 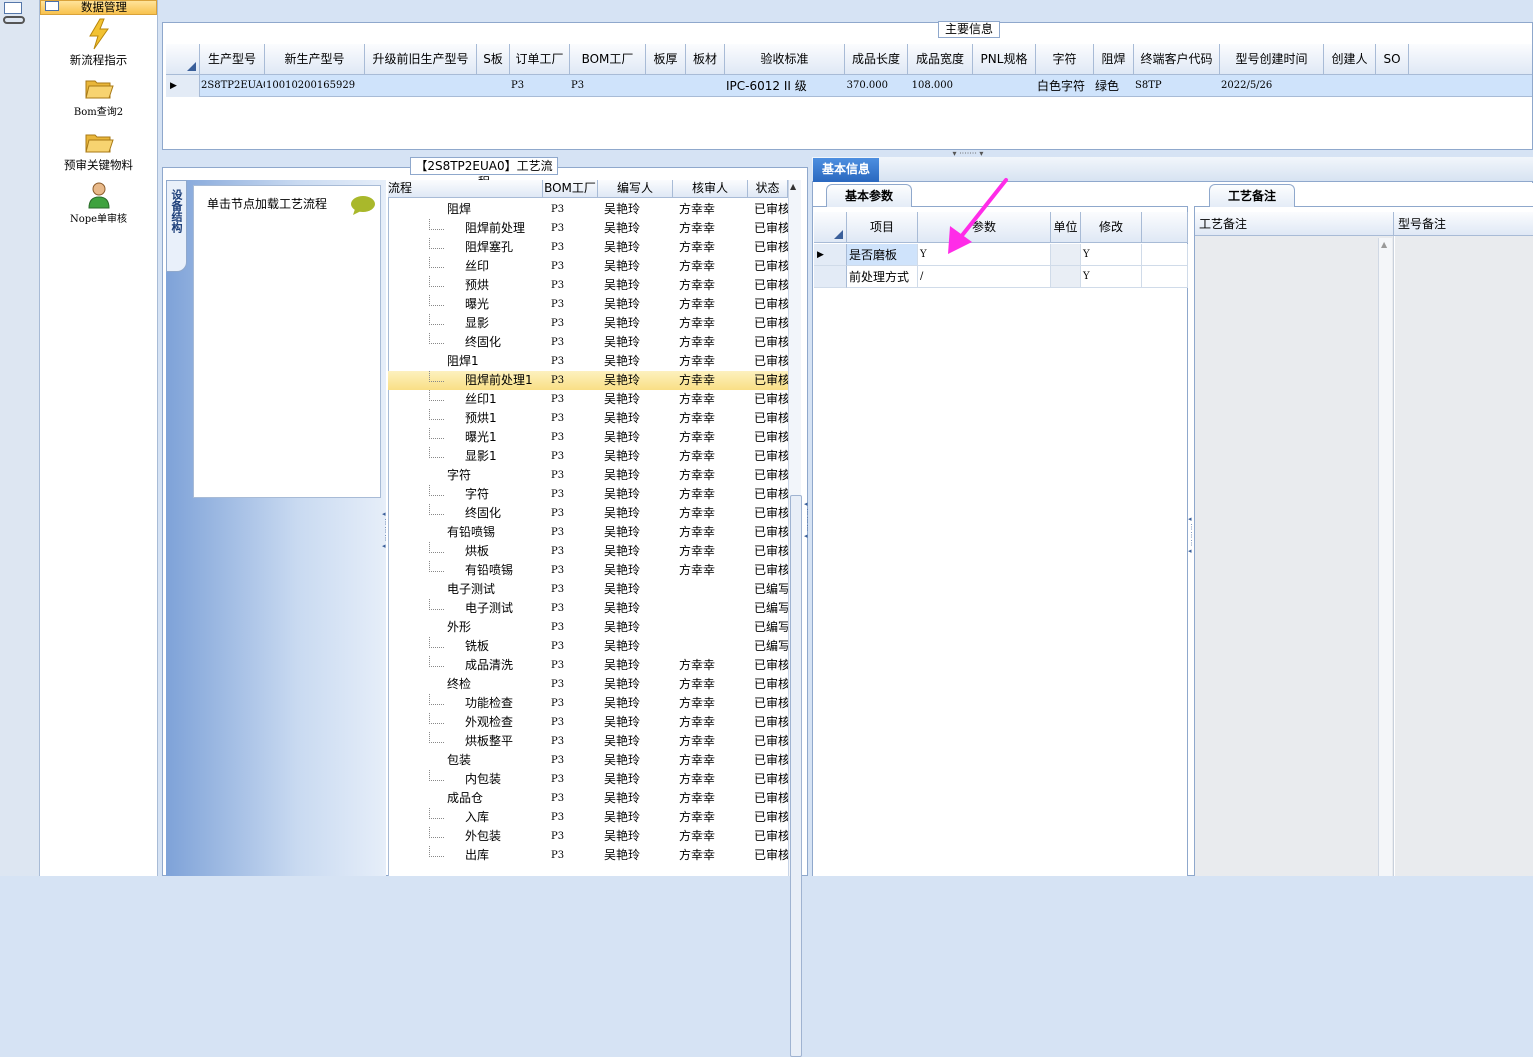 What do you see at coordinates (588, 608) in the screenshot?
I see `process-row: 电子测试 P3 吴艳玲 已编写` at bounding box center [588, 608].